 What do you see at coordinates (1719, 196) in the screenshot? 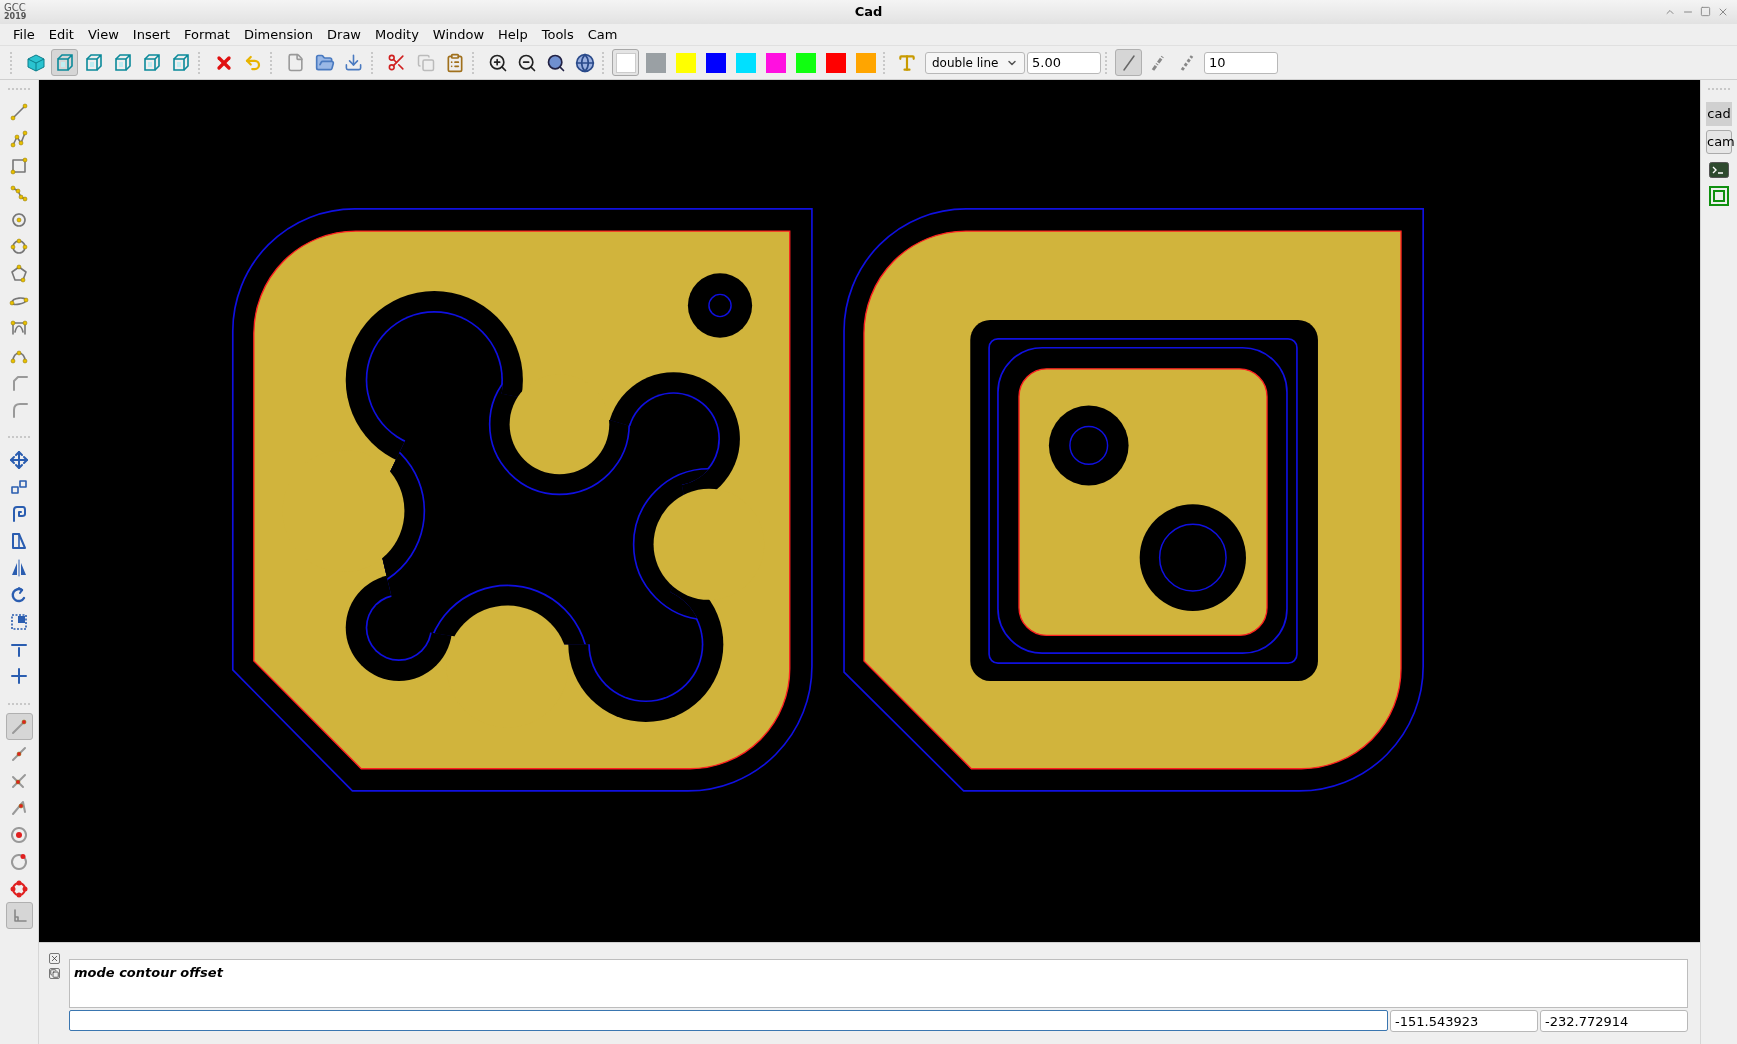
I see `frame-icon` at bounding box center [1719, 196].